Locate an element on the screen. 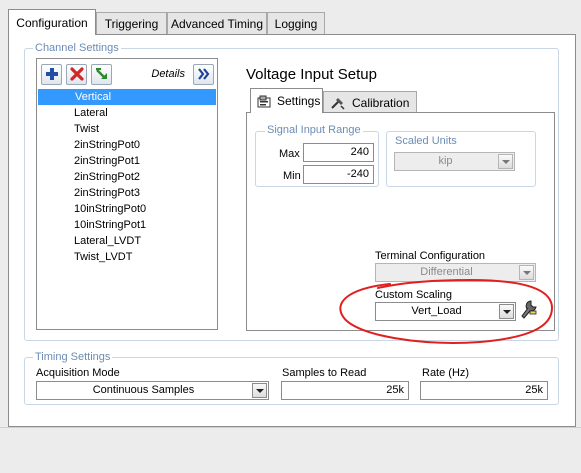 This screenshot has width=581, height=473. channel-toolbar: Details is located at coordinates (127, 74).